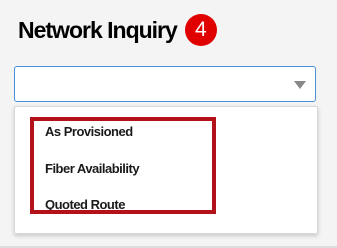  What do you see at coordinates (300, 85) in the screenshot?
I see `chevron-down-icon` at bounding box center [300, 85].